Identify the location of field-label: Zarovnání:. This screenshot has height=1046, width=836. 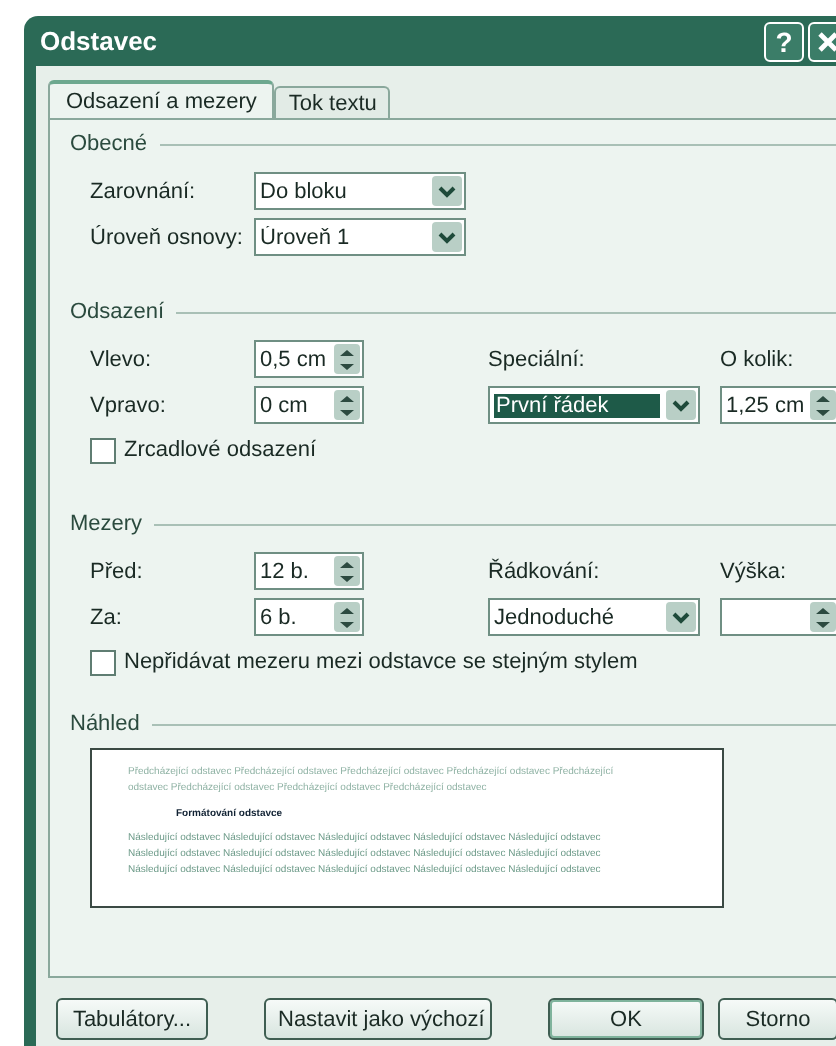
(144, 191).